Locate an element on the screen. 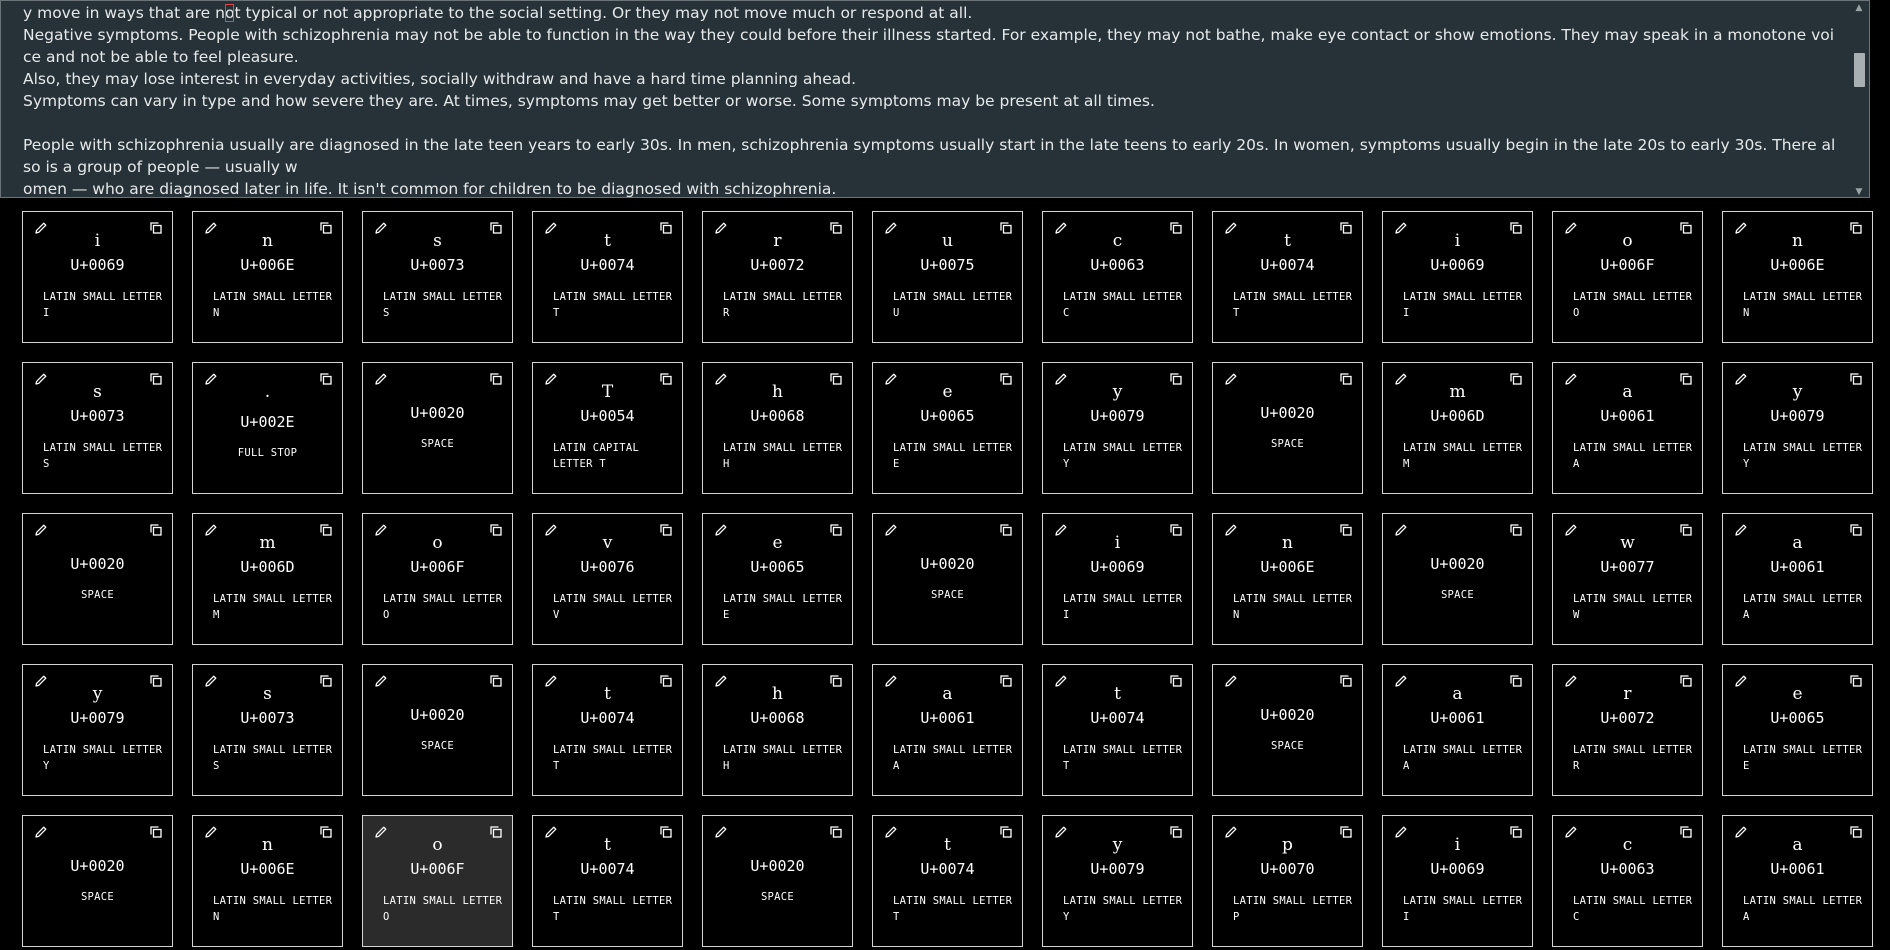  codepoint-label: U+0069 is located at coordinates (97, 265).